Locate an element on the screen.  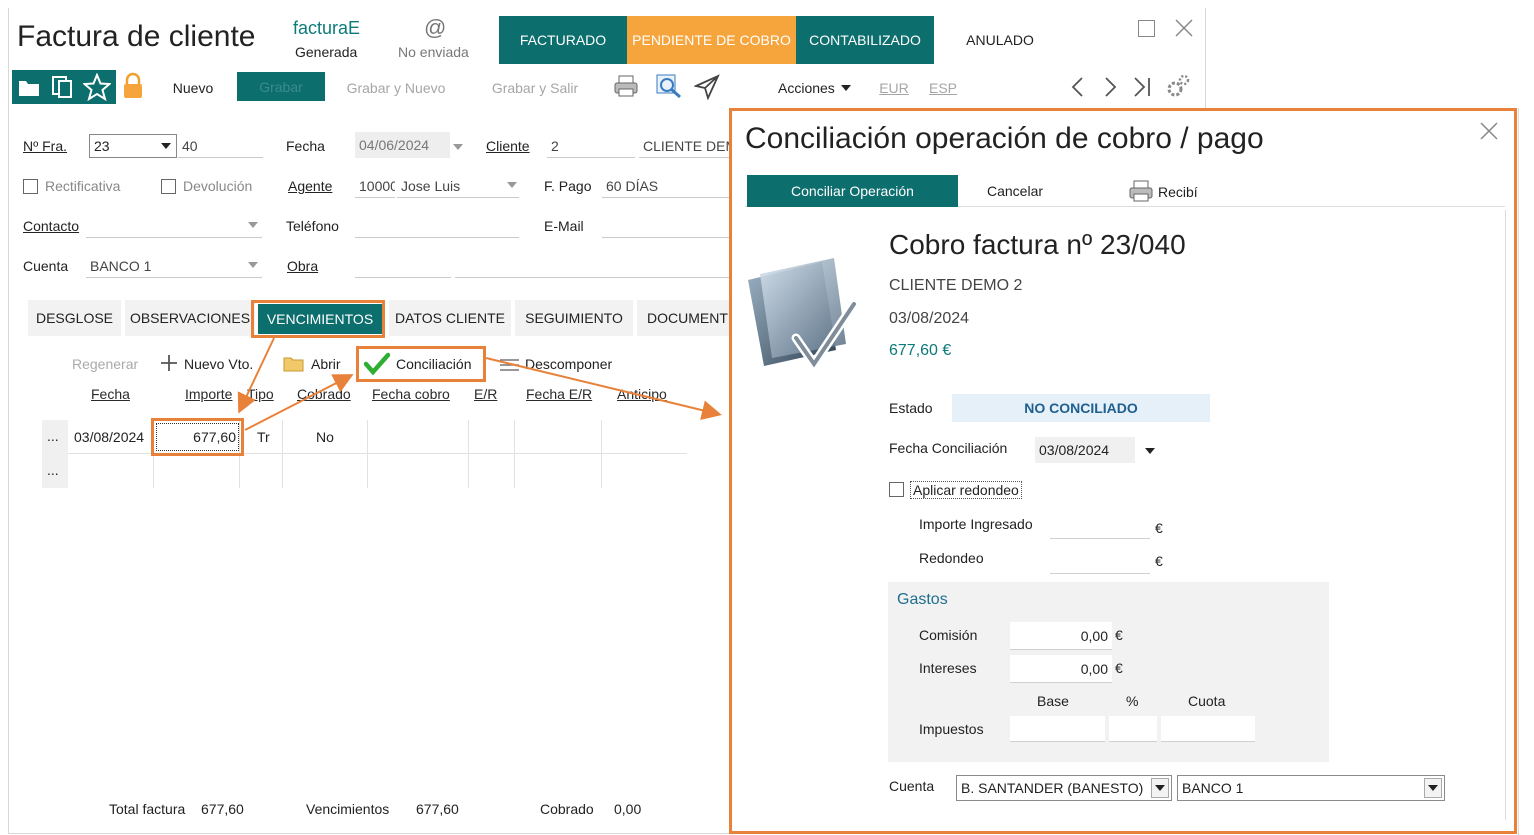
nfra-label: Nº Fra. is located at coordinates (45, 146).